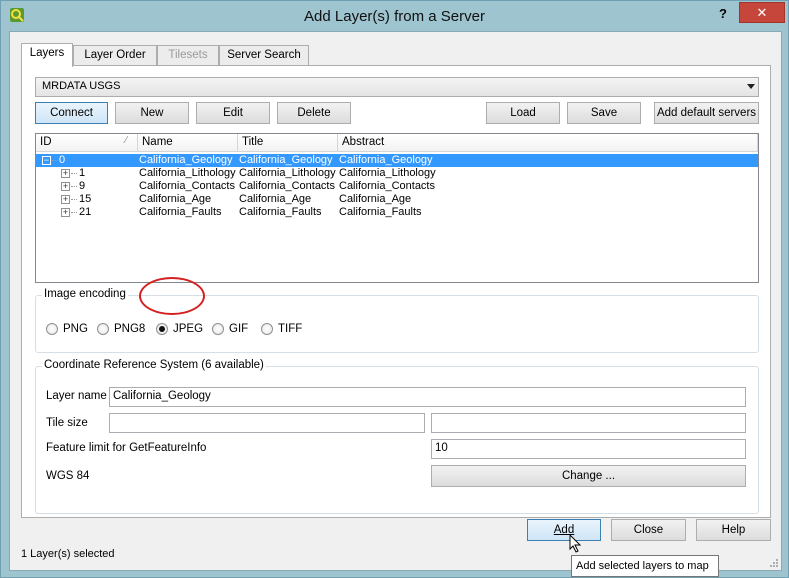 The height and width of the screenshot is (578, 789). What do you see at coordinates (67, 423) in the screenshot?
I see `tile-size-label: Tile size` at bounding box center [67, 423].